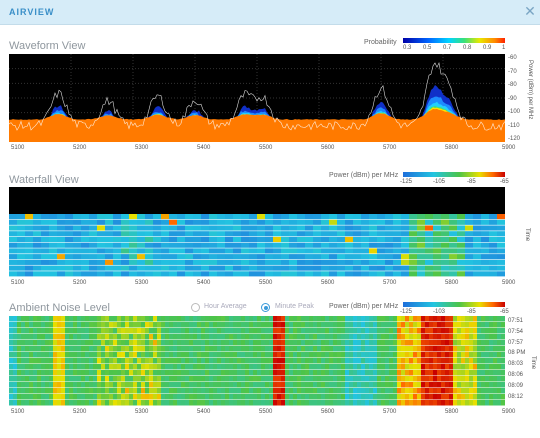  What do you see at coordinates (380, 42) in the screenshot?
I see `waveform-legend-label: Probability` at bounding box center [380, 42].